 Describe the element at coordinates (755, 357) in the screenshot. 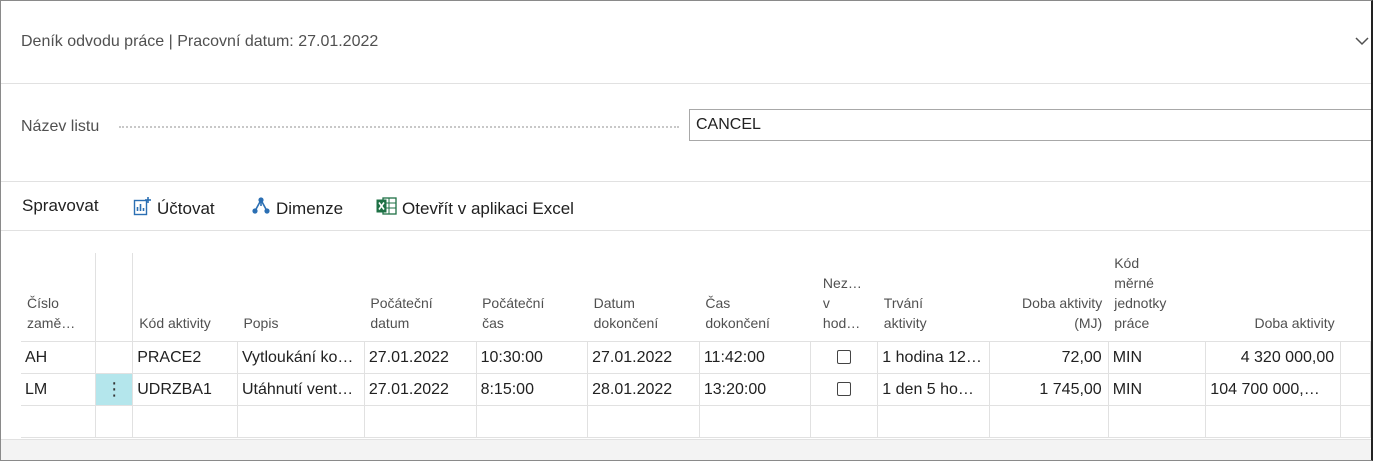

I see `cell-end-time: 11:42:00` at that location.